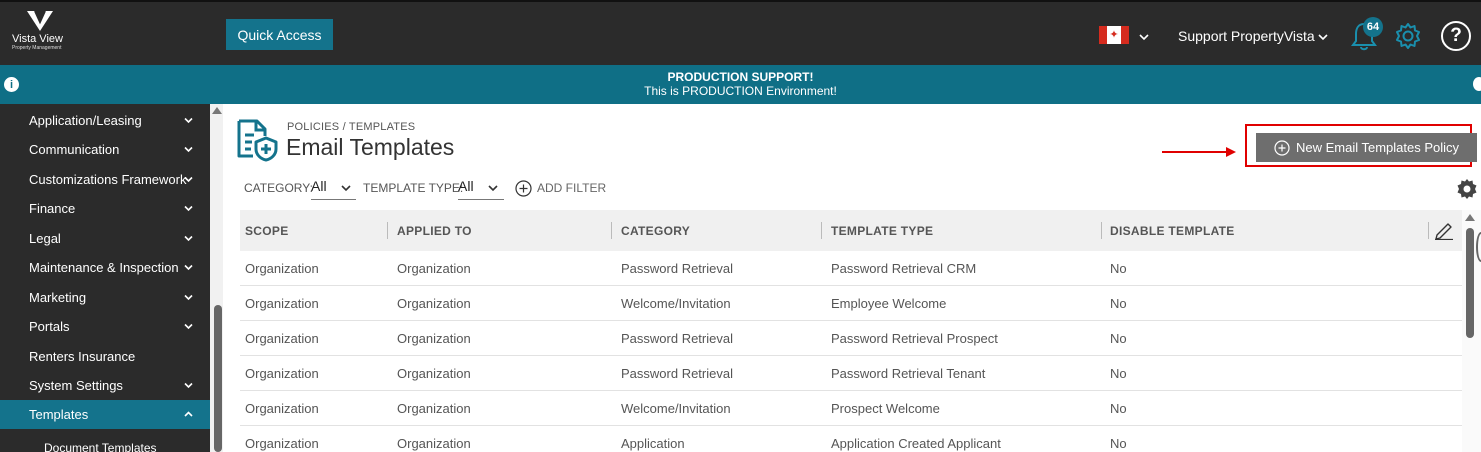 The image size is (1481, 452). I want to click on sidebar-item-label: Templates, so click(59, 414).